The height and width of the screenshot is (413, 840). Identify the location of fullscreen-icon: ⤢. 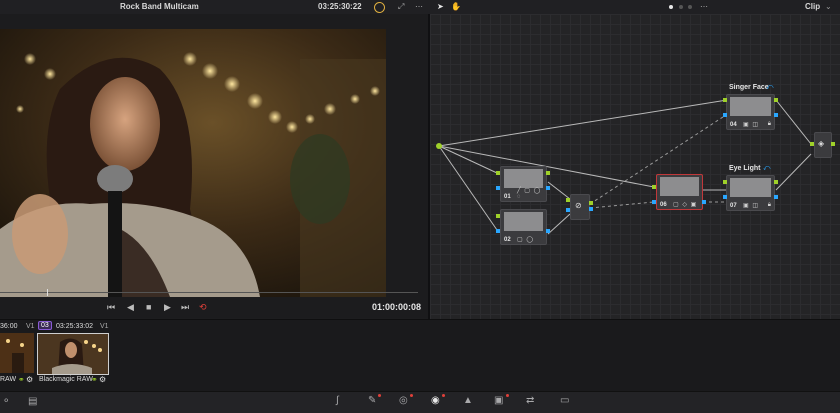
(401, 7).